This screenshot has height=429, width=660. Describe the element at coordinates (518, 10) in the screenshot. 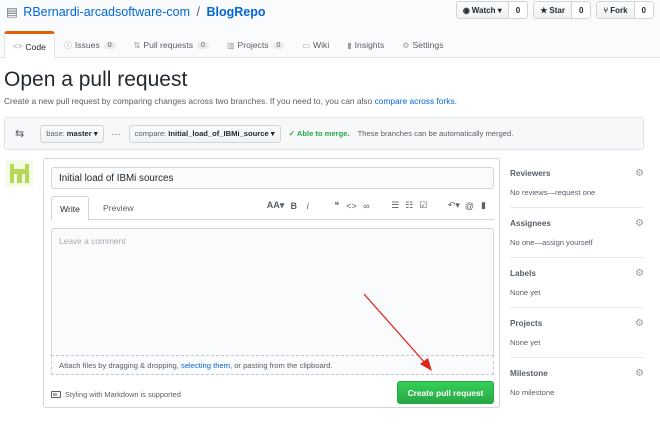

I see `watch-count: 0` at that location.